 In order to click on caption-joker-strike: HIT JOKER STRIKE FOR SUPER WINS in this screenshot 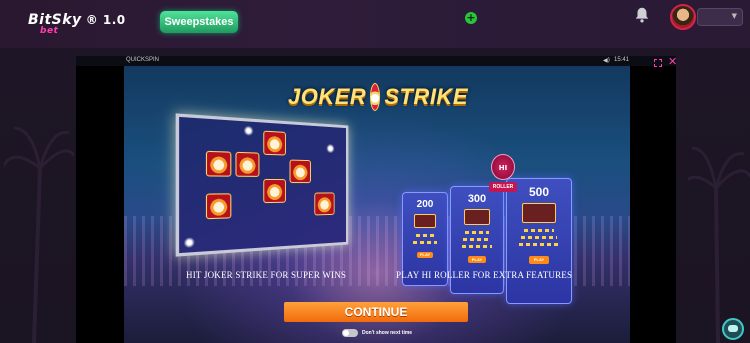, I will do `click(266, 275)`.